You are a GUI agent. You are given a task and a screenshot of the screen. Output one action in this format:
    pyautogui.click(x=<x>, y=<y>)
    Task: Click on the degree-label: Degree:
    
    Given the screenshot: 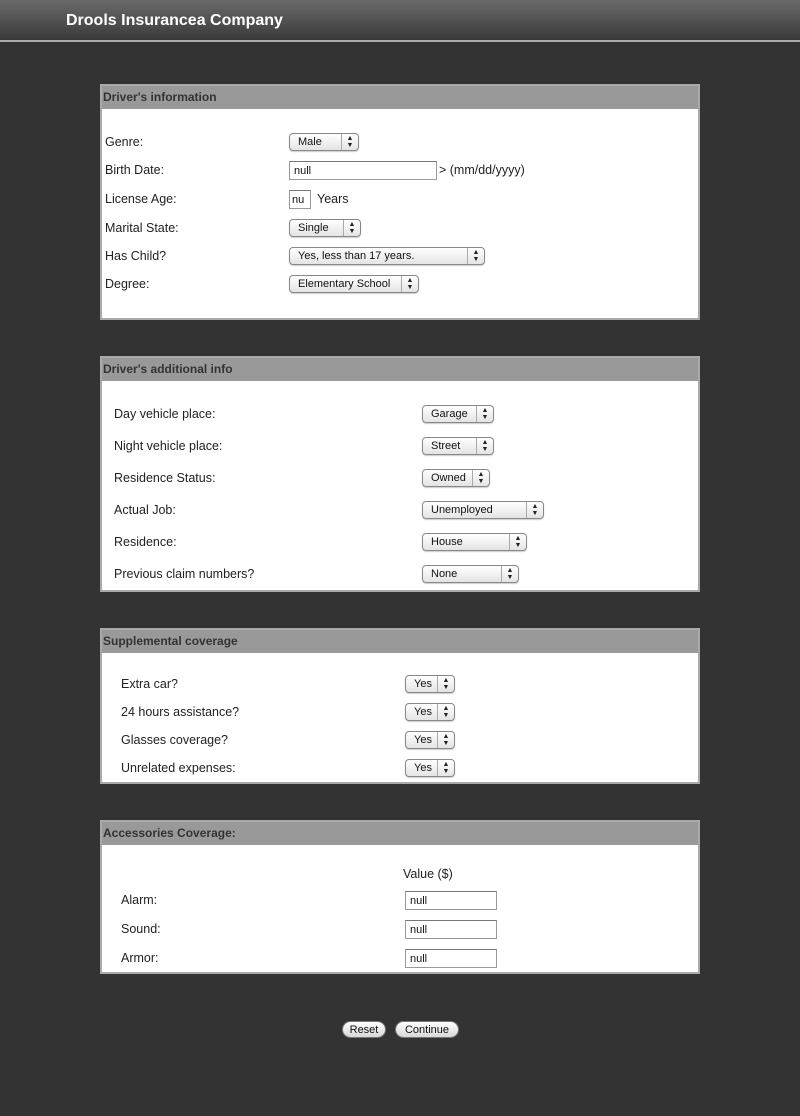 What is the action you would take?
    pyautogui.click(x=127, y=284)
    